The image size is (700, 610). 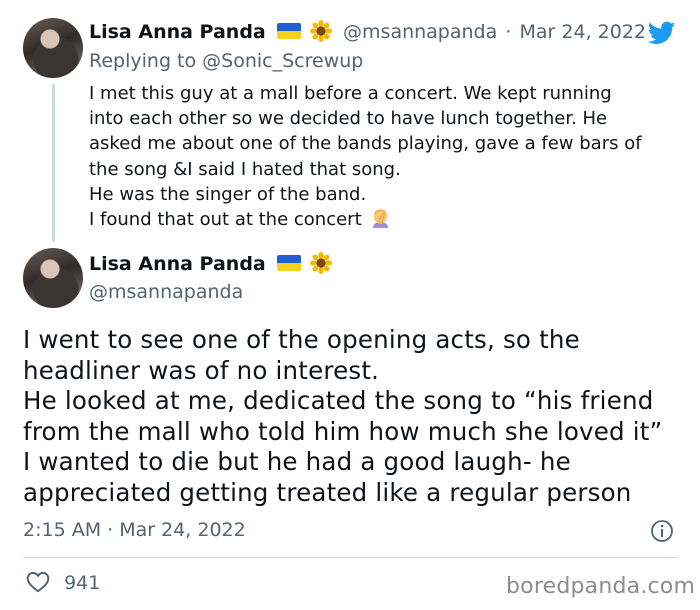 I want to click on tweet1-line: He was the singer of the band., so click(x=228, y=194).